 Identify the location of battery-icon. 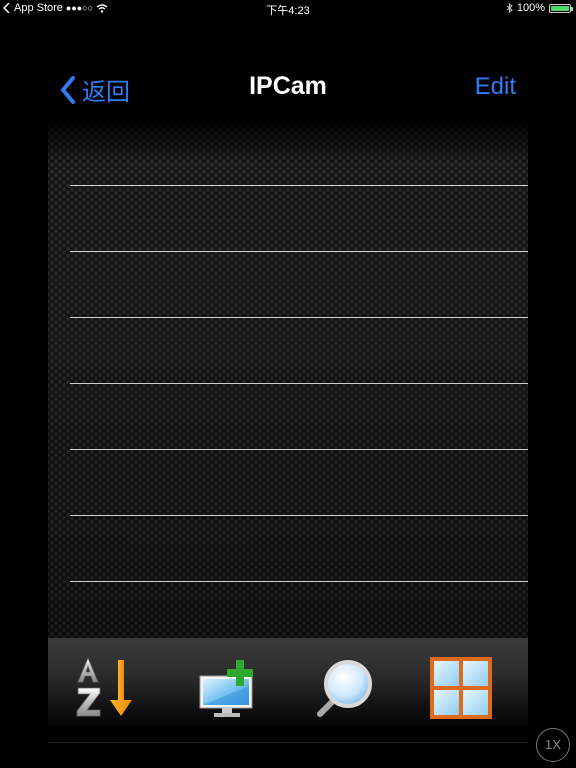
(561, 8).